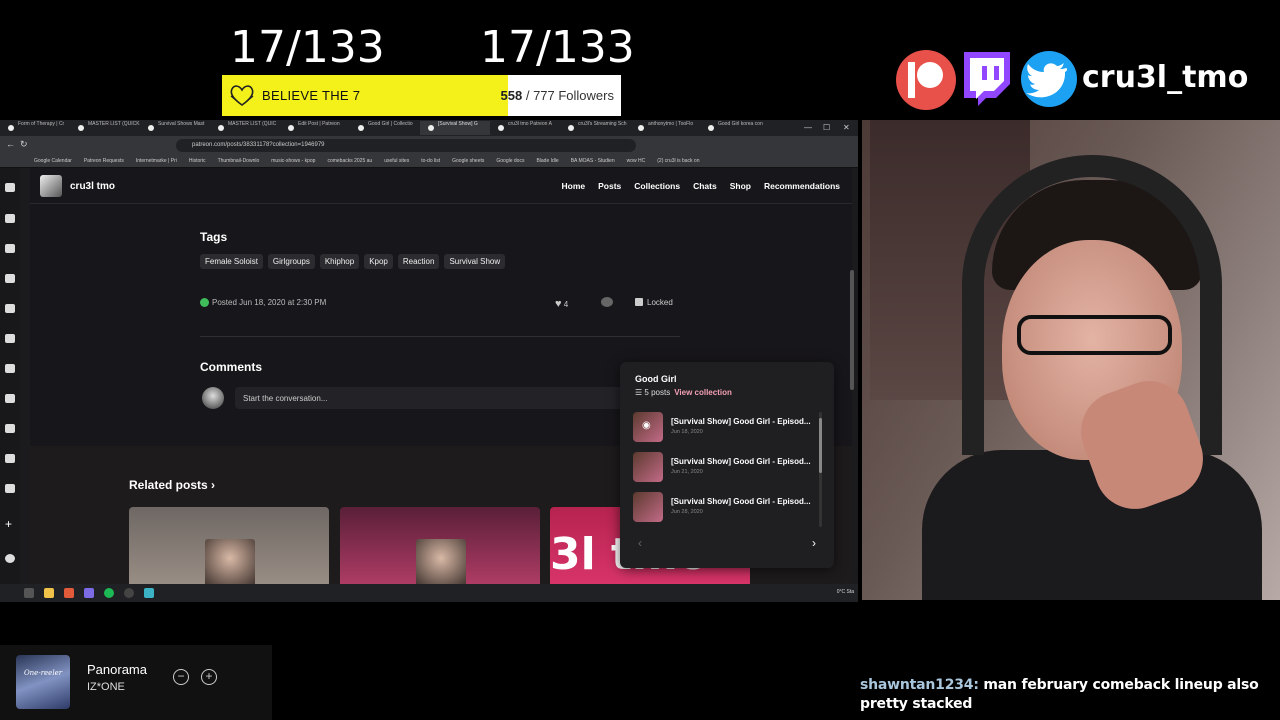 Image resolution: width=1280 pixels, height=720 pixels. I want to click on back-icon: ←, so click(10, 144).